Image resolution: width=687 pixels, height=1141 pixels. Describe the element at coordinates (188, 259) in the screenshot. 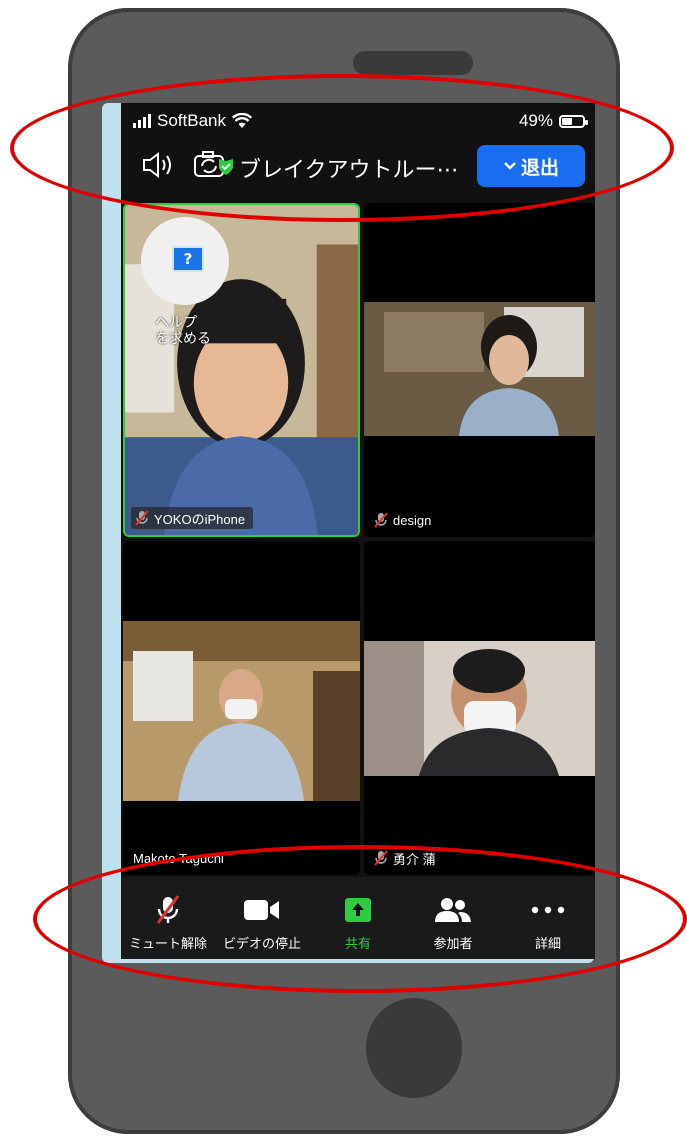

I see `question-mark-icon: ?` at that location.